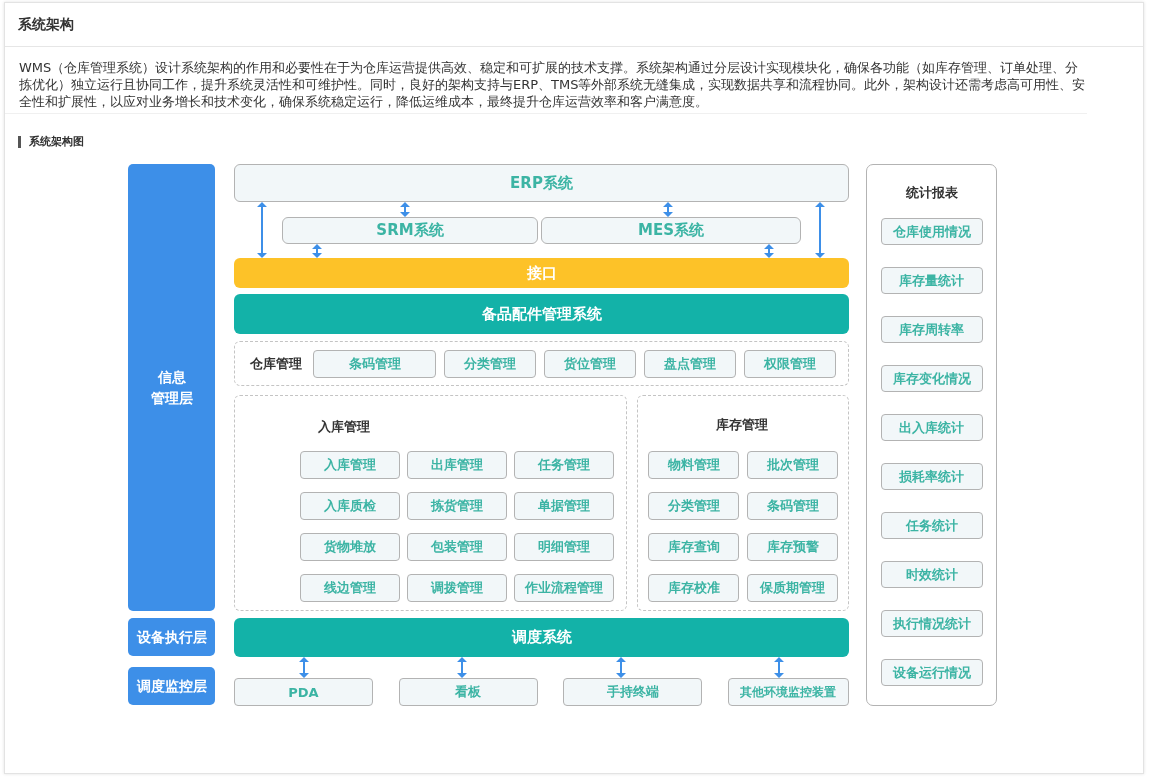  What do you see at coordinates (457, 465) in the screenshot?
I see `module-box: 出库管理` at bounding box center [457, 465].